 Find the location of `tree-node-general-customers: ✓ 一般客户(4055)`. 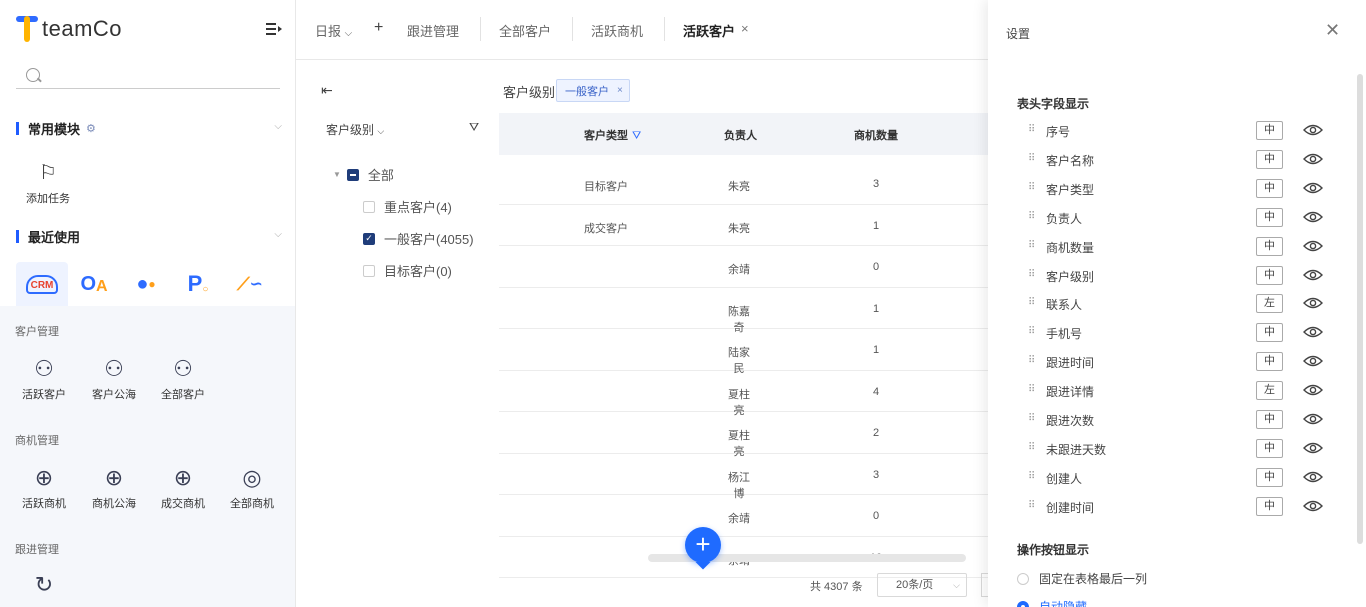

tree-node-general-customers: ✓ 一般客户(4055) is located at coordinates (418, 238).